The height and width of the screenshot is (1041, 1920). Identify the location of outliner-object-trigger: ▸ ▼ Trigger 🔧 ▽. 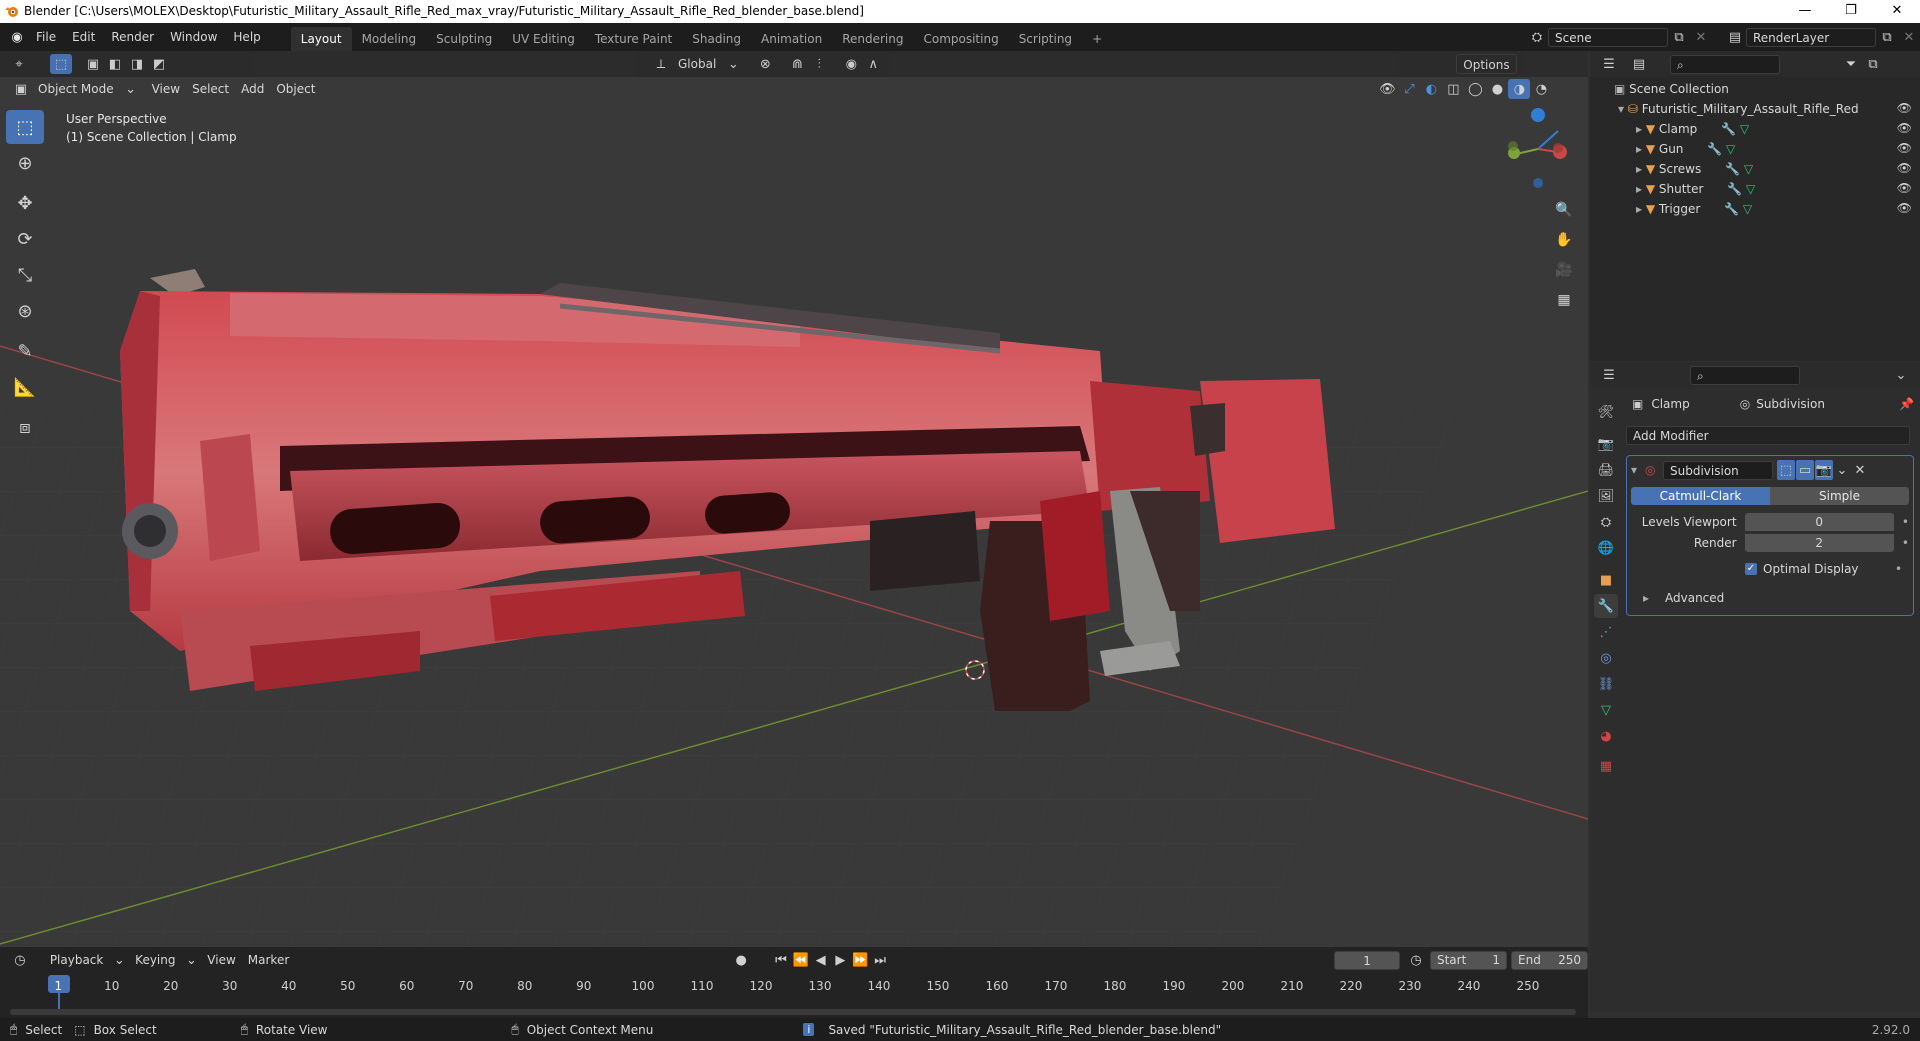
(1694, 209).